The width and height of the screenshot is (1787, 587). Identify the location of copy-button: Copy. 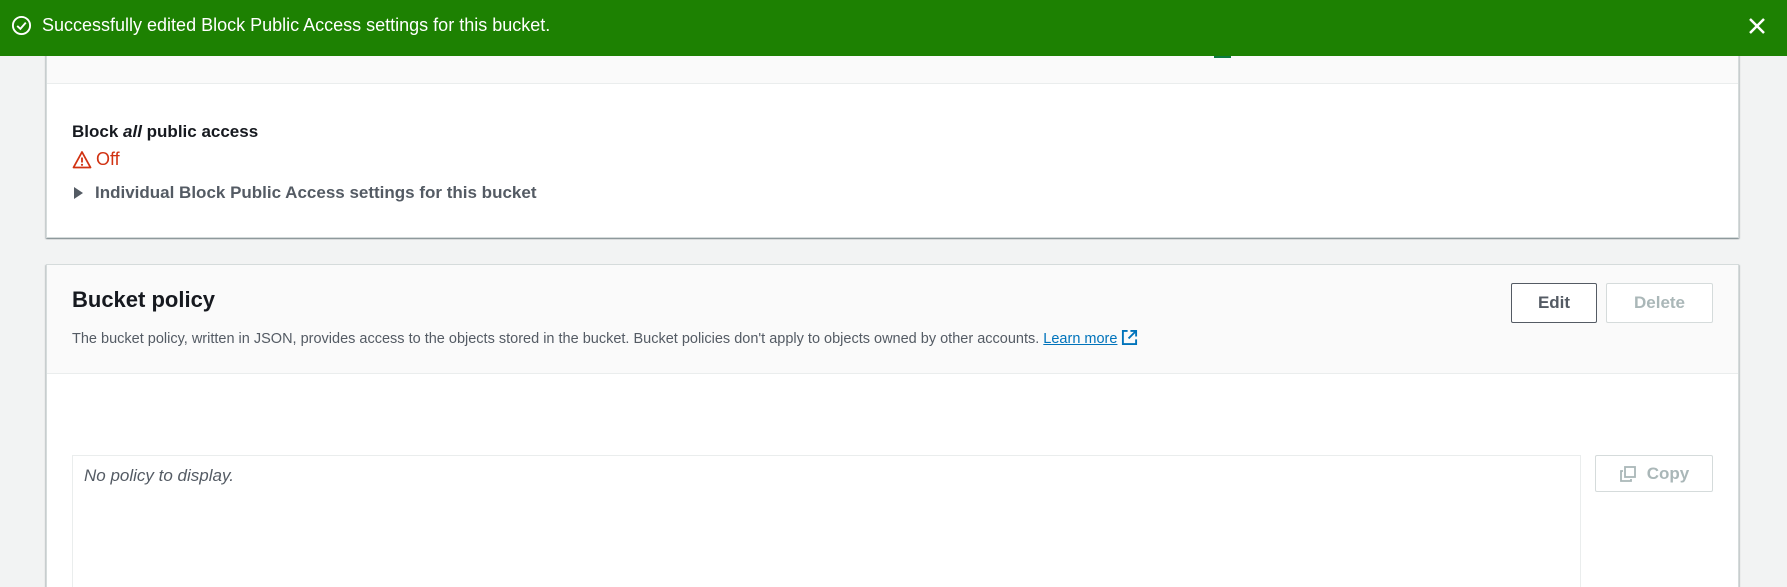
(1654, 473).